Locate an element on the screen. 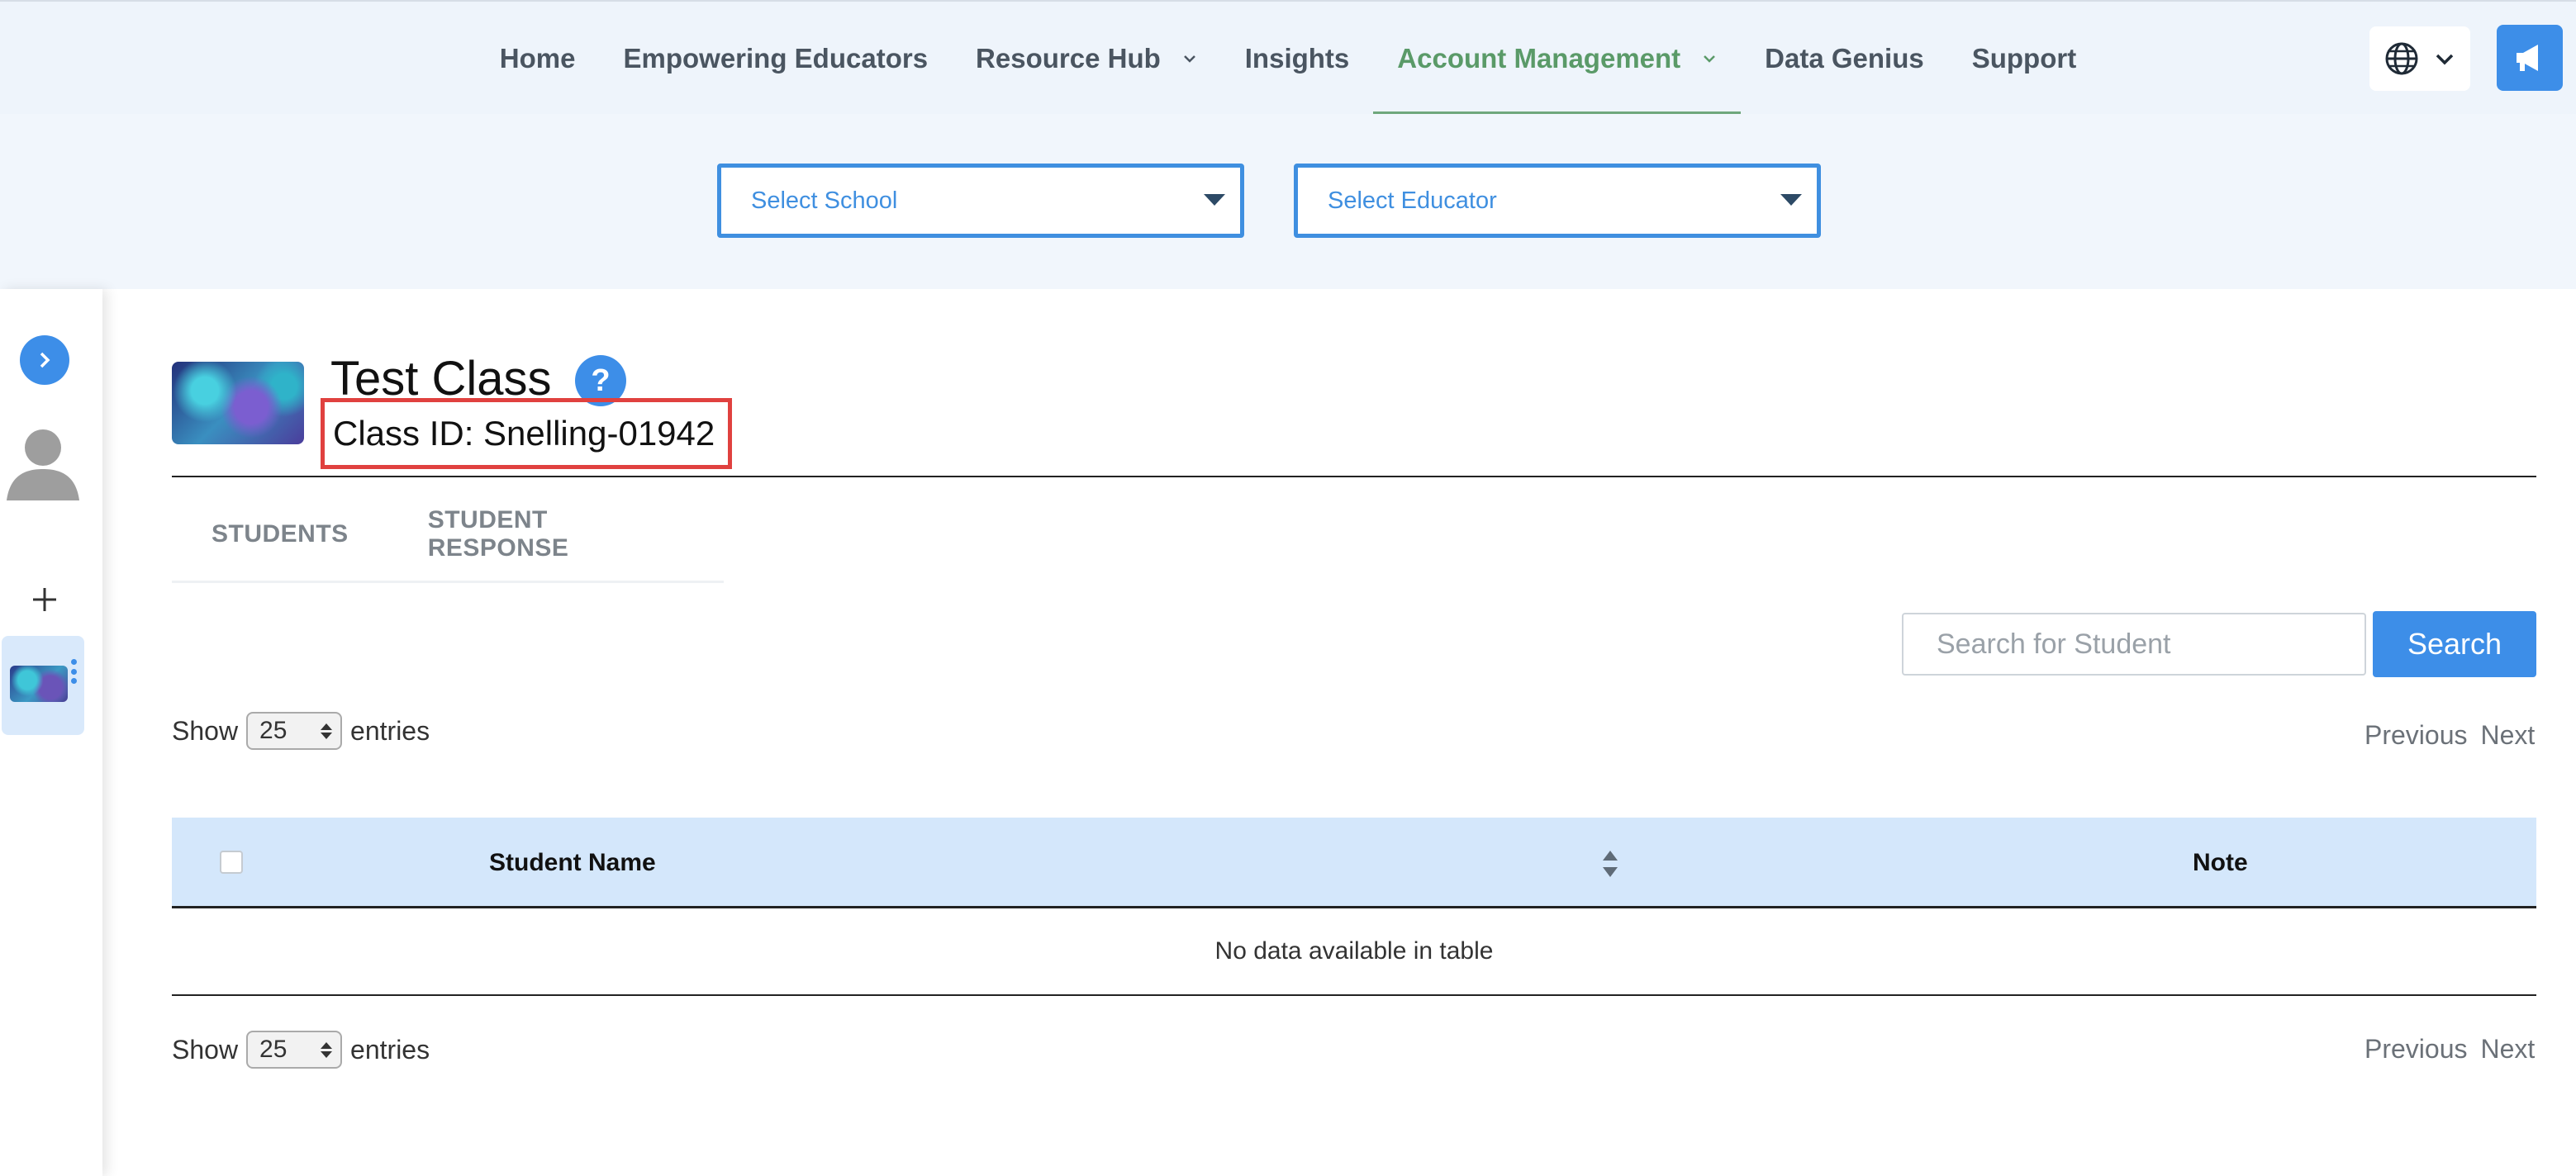 The image size is (2576, 1176). nav-item-label: Support is located at coordinates (2024, 58).